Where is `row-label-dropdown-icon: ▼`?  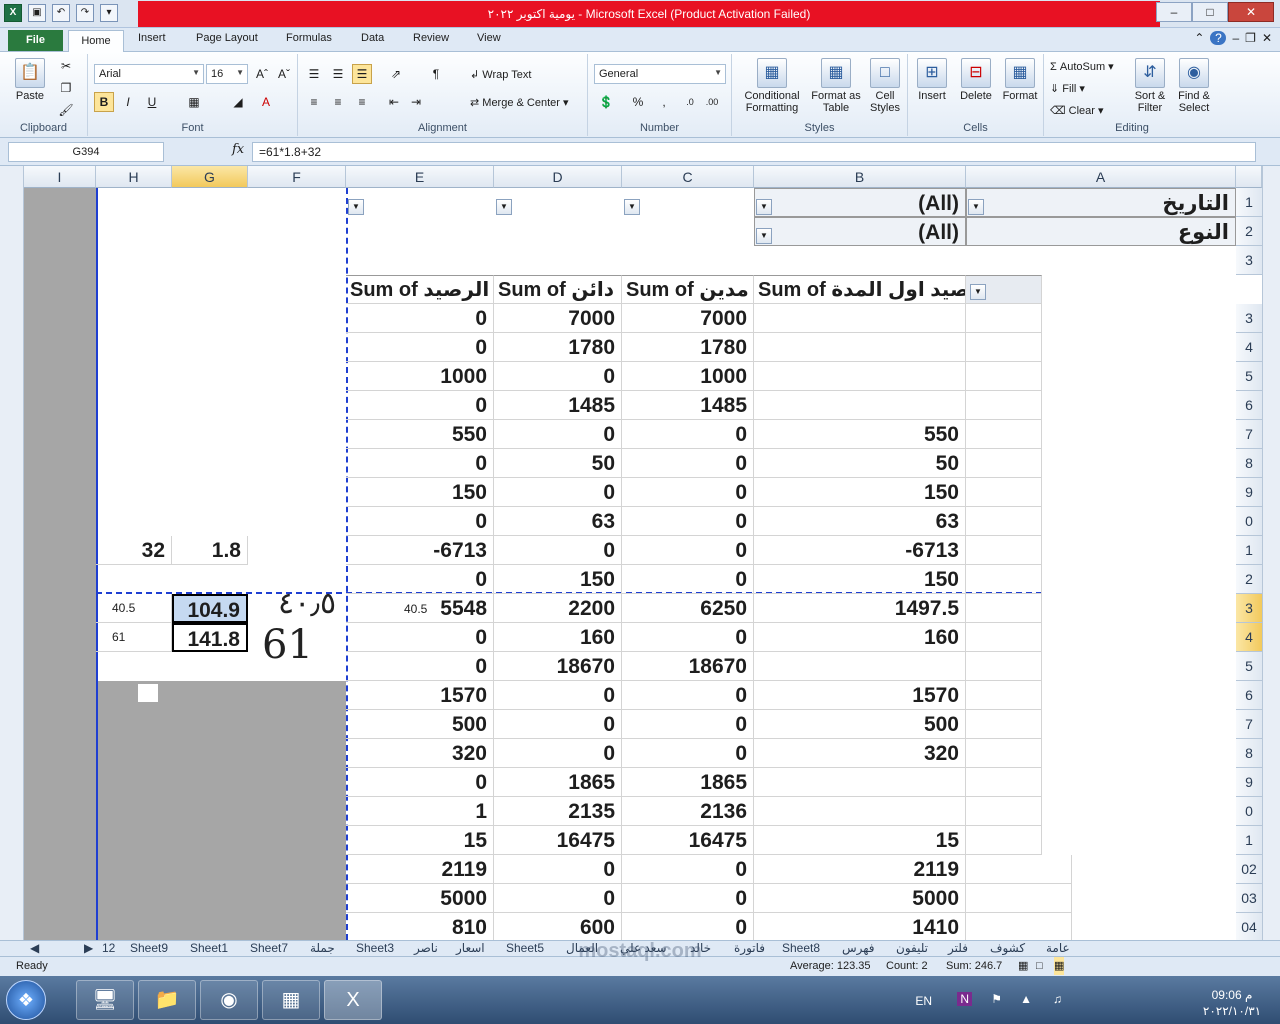
row-label-dropdown-icon: ▼ is located at coordinates (978, 292).